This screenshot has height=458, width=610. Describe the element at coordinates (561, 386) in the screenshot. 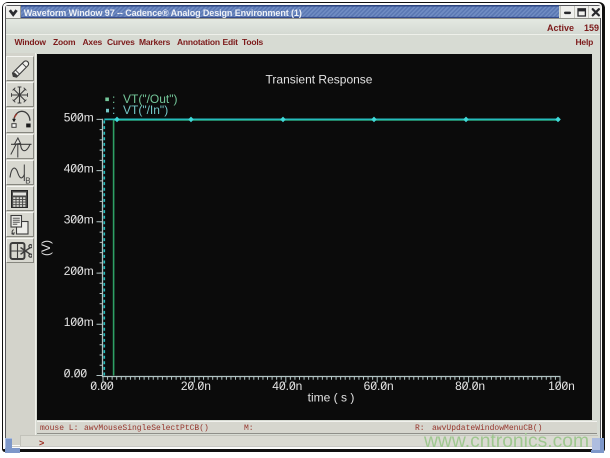

I see `svg-text: 100n` at that location.